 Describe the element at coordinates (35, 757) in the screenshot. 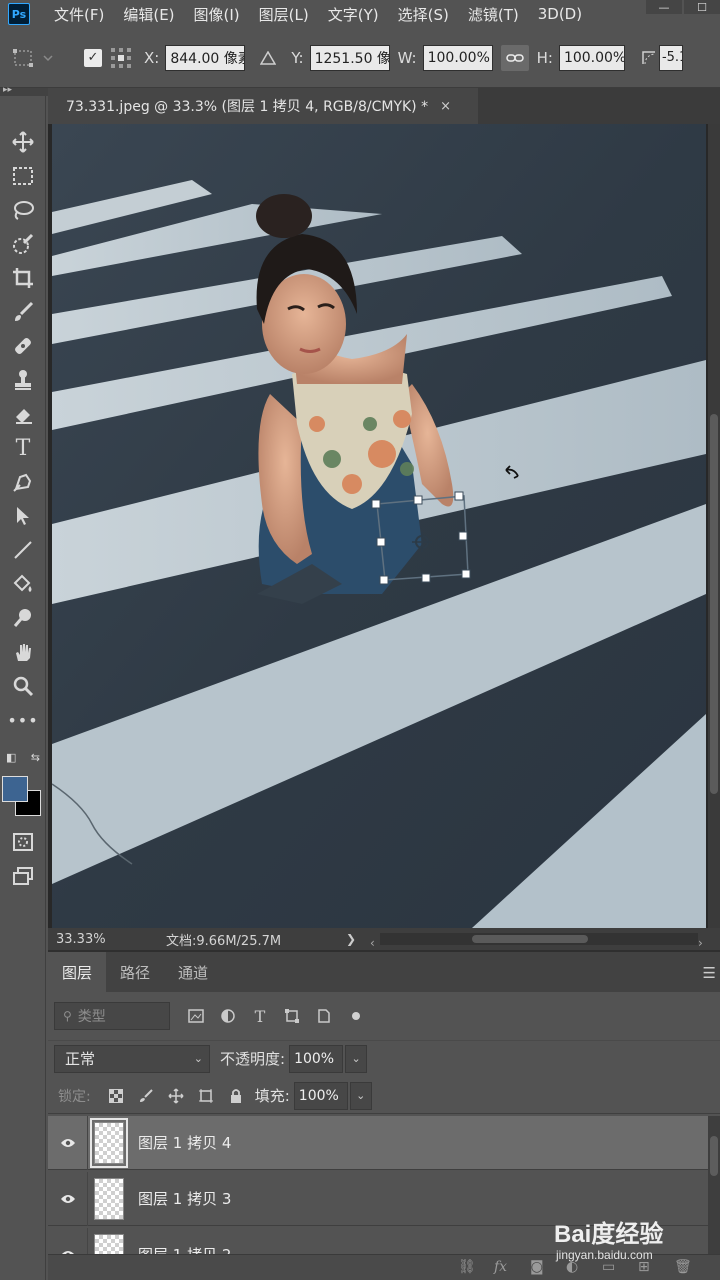

I see `swap-colors-icon: ⇆` at that location.